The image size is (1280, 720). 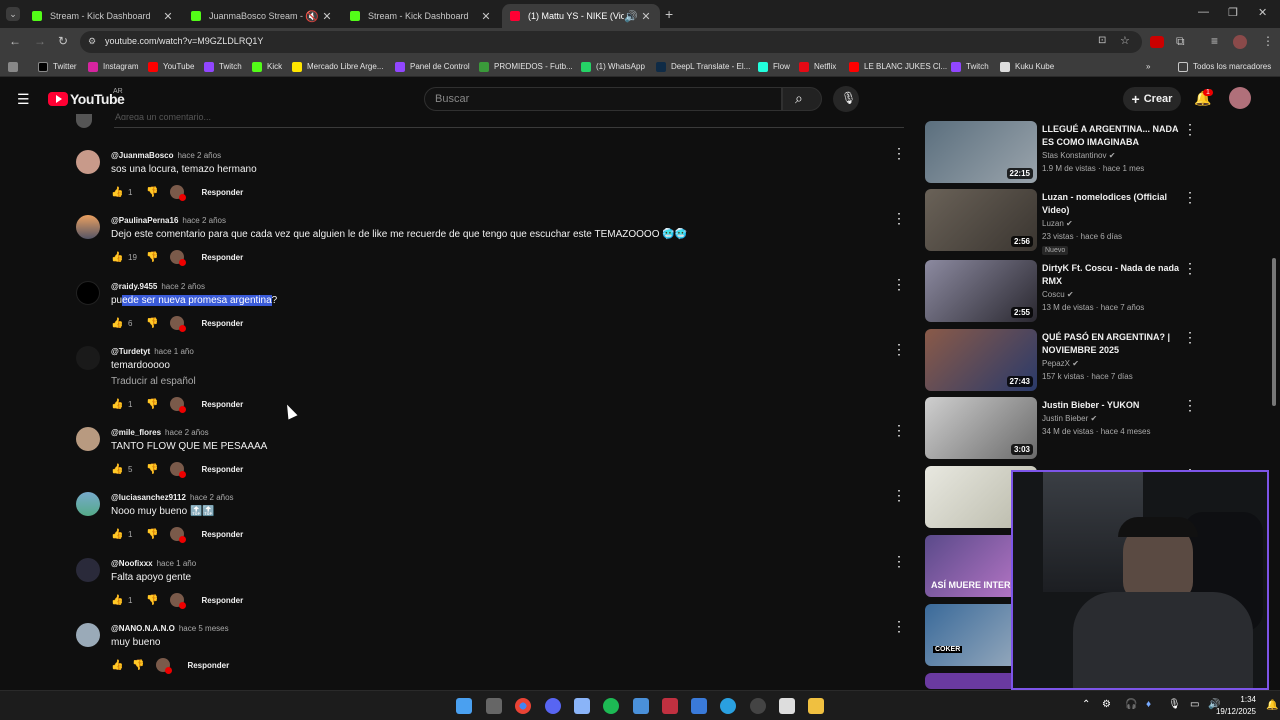 What do you see at coordinates (1180, 41) in the screenshot?
I see `extensions-icon: ⧉` at bounding box center [1180, 41].